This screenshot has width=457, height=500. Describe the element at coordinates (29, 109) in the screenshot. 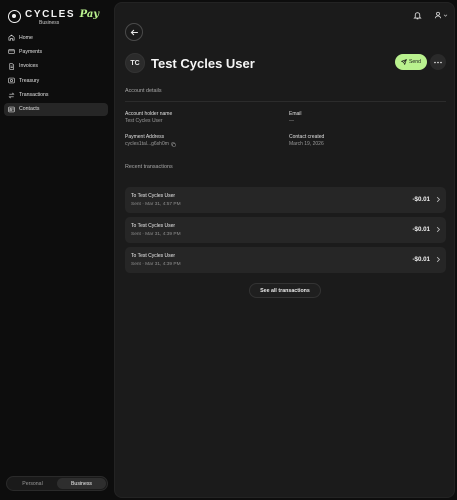

I see `sidebar-item-label: Contacts` at that location.